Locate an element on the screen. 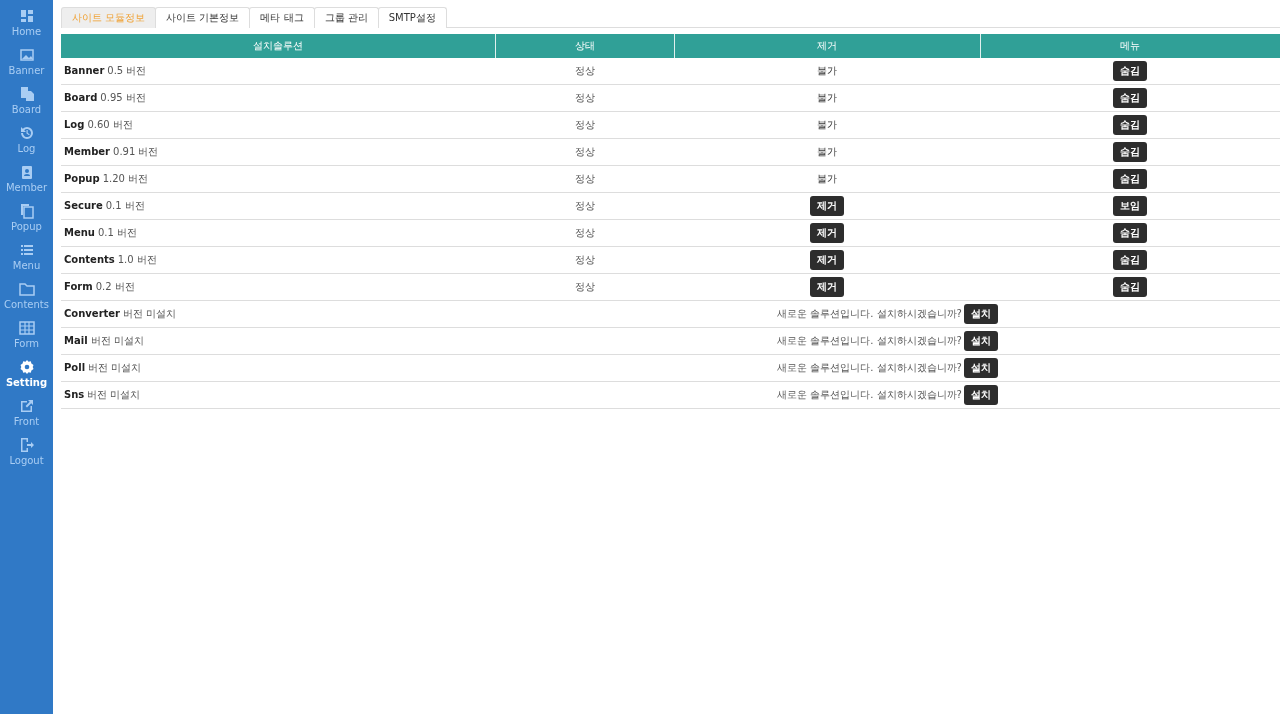  logout-icon is located at coordinates (26, 445).